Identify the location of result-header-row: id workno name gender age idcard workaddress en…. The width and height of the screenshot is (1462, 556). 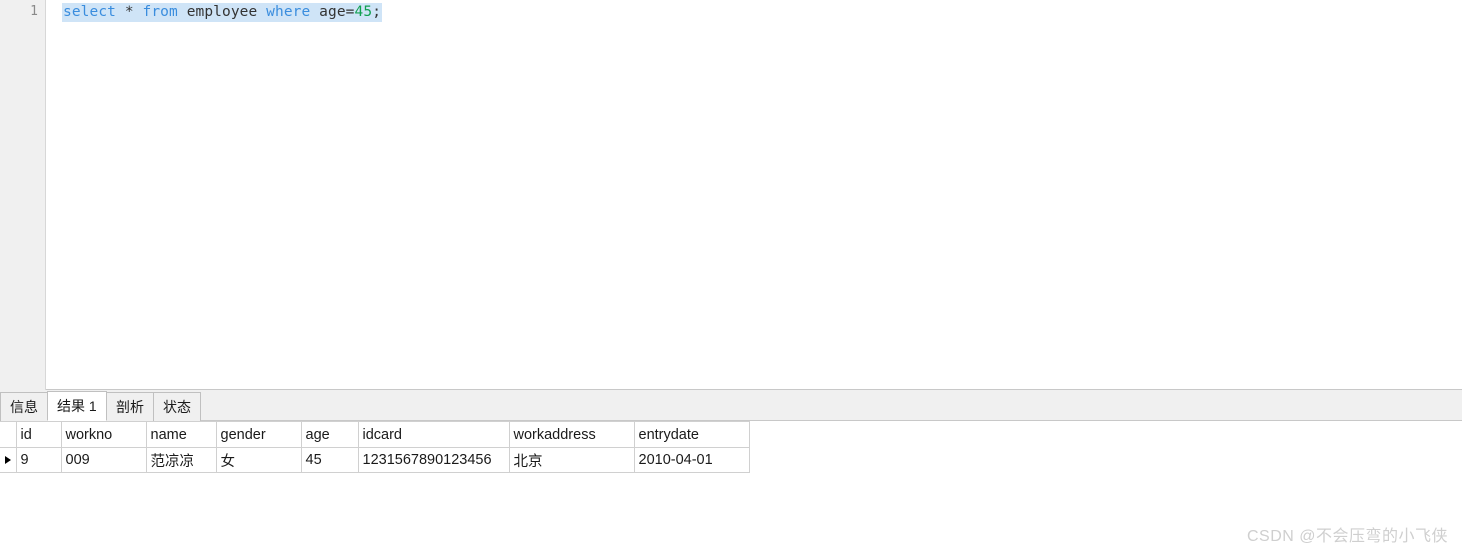
(375, 434).